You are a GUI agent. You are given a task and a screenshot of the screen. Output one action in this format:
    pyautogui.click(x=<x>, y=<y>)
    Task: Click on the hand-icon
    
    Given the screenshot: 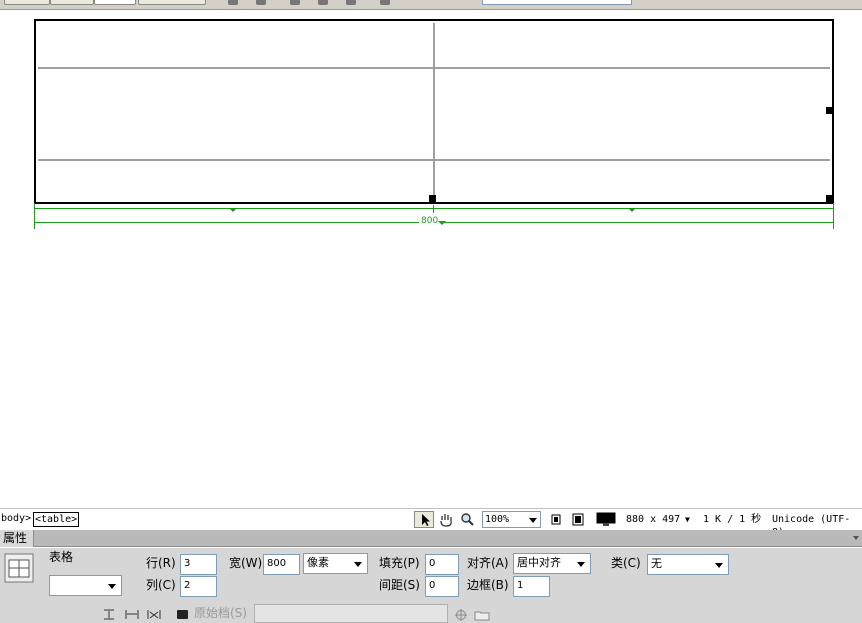 What is the action you would take?
    pyautogui.click(x=446, y=520)
    